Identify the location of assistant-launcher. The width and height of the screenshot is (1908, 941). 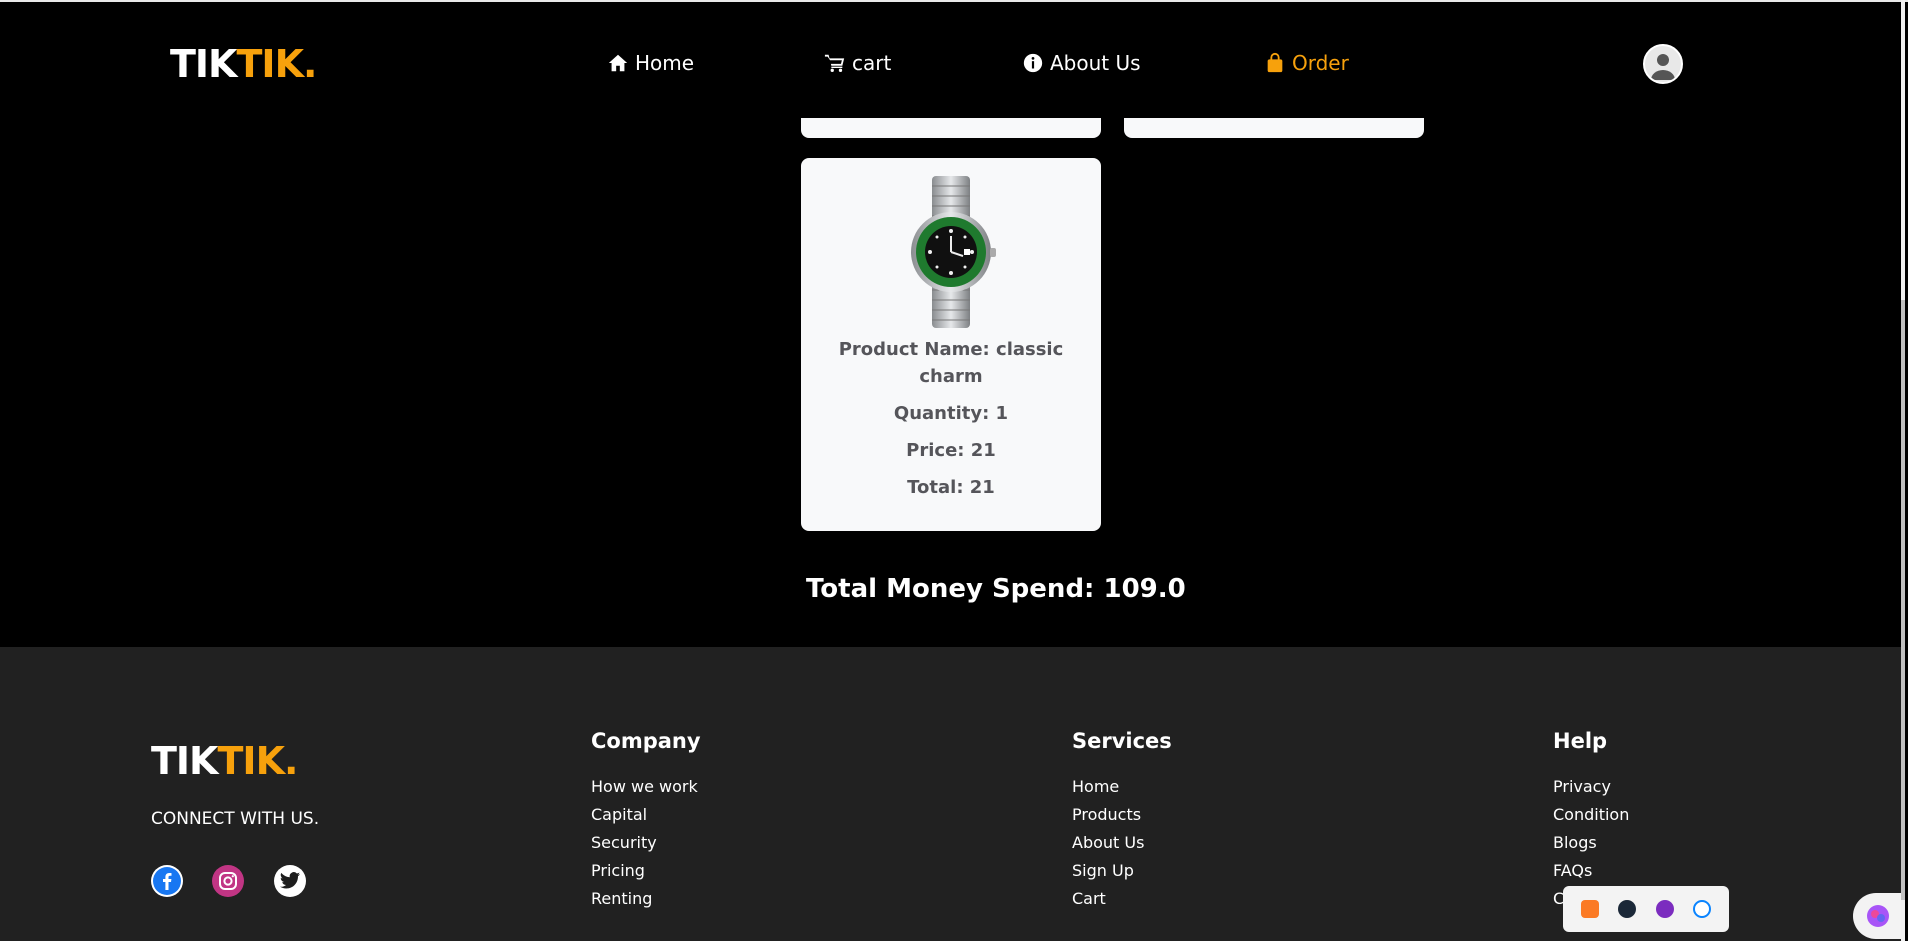
(1878, 916).